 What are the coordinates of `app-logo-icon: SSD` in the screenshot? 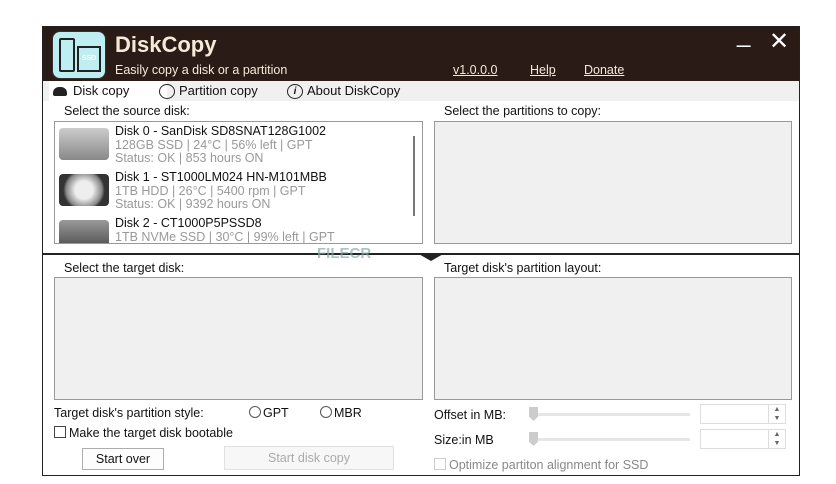 It's located at (79, 55).